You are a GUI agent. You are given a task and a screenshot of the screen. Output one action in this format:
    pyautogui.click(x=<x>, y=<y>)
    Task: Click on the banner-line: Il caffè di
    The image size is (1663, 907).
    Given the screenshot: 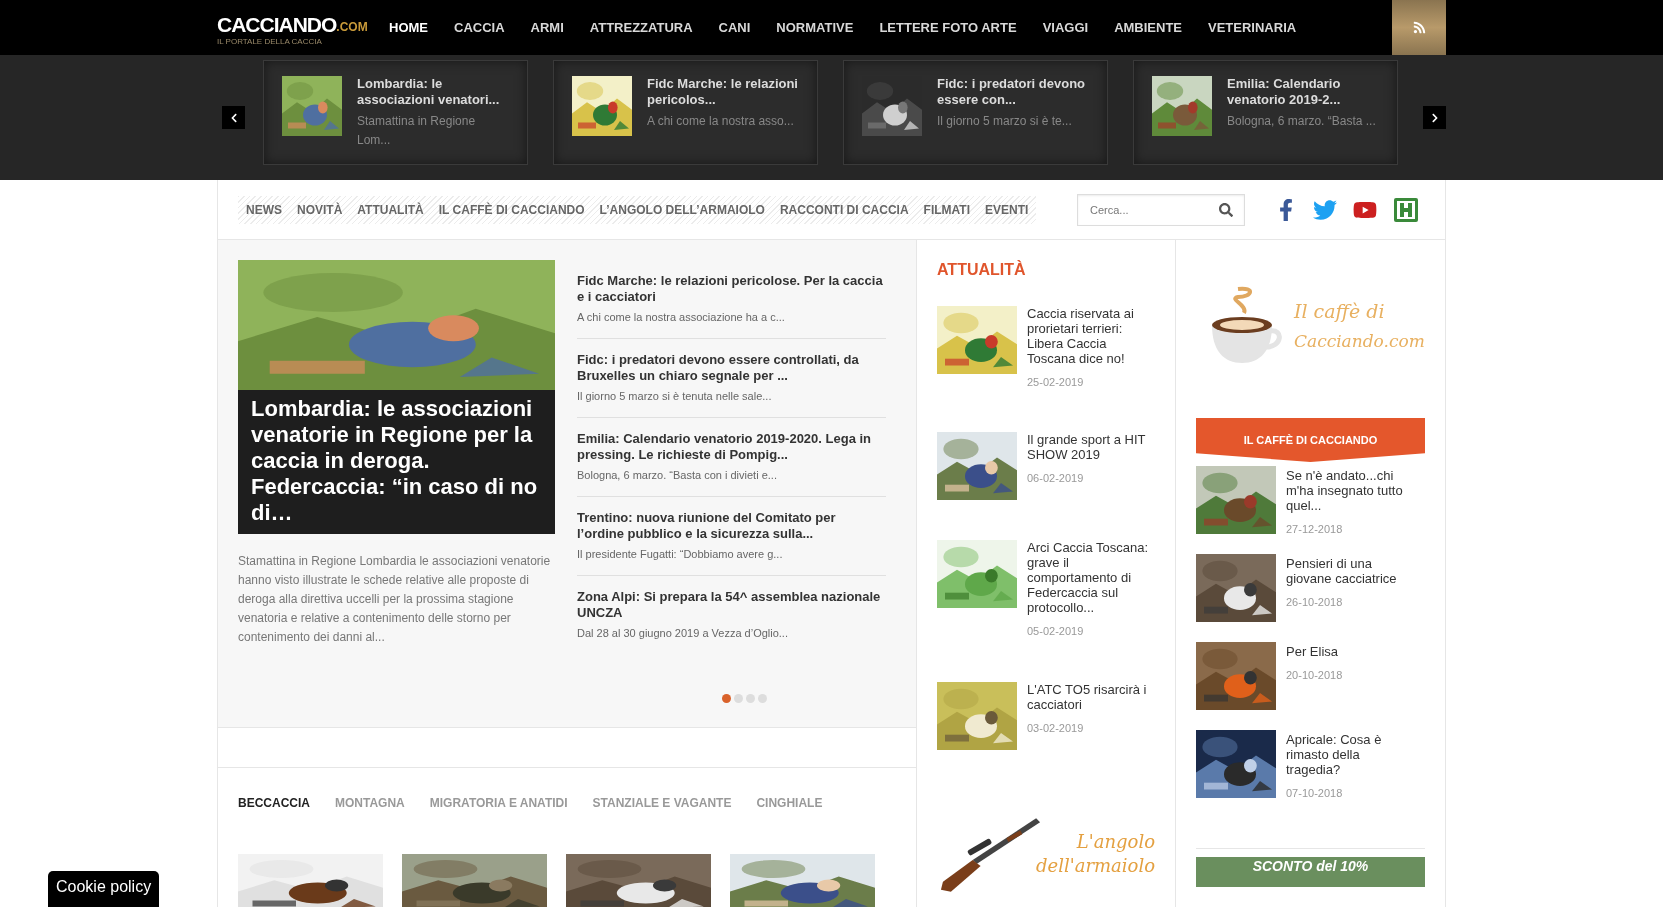 What is the action you would take?
    pyautogui.click(x=1340, y=311)
    